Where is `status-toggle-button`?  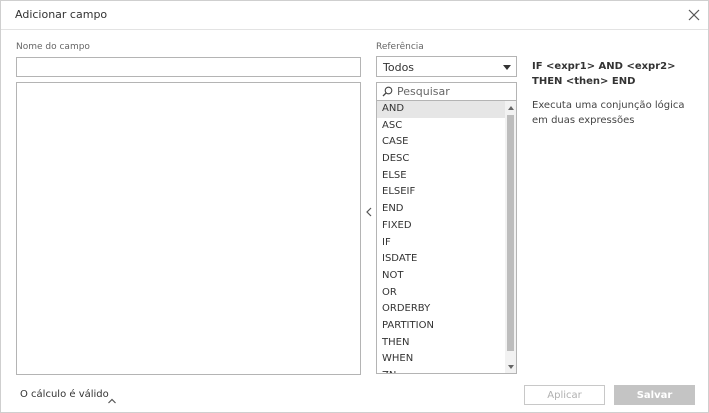 status-toggle-button is located at coordinates (112, 397).